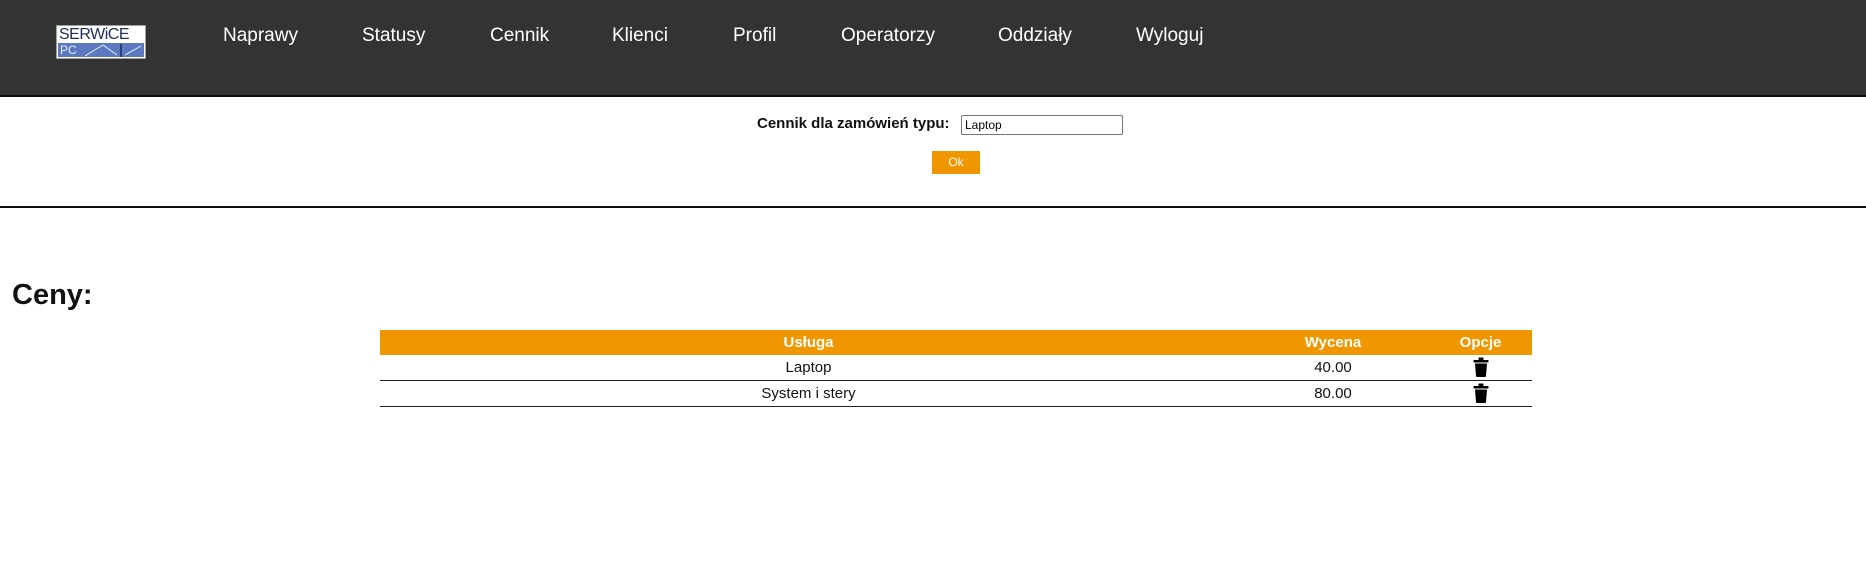  Describe the element at coordinates (640, 36) in the screenshot. I see `nav-klienci: Klienci` at that location.